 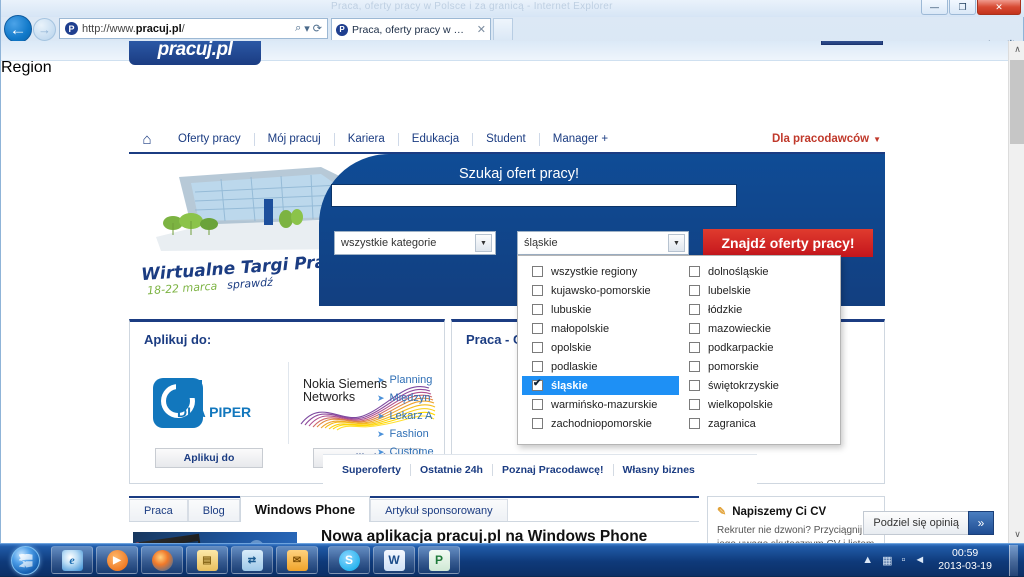 I want to click on vertical-scrollbar: ∧ ∨, so click(x=1016, y=292).